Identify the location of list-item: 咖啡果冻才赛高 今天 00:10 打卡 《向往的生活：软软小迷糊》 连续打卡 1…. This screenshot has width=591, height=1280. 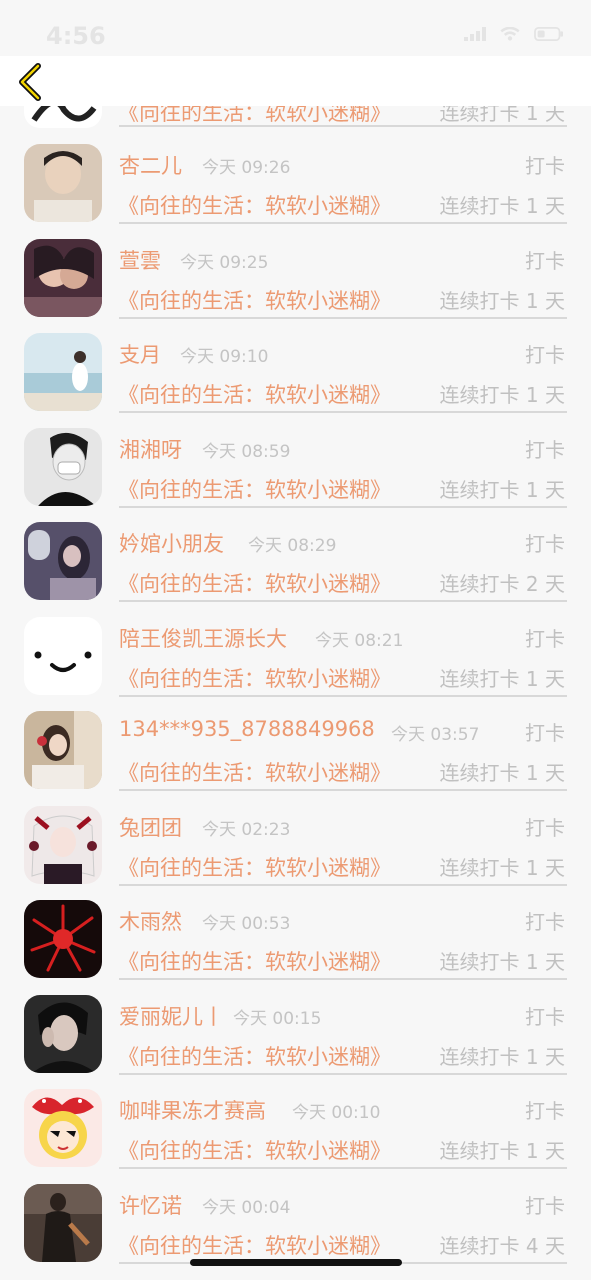
(295, 1136).